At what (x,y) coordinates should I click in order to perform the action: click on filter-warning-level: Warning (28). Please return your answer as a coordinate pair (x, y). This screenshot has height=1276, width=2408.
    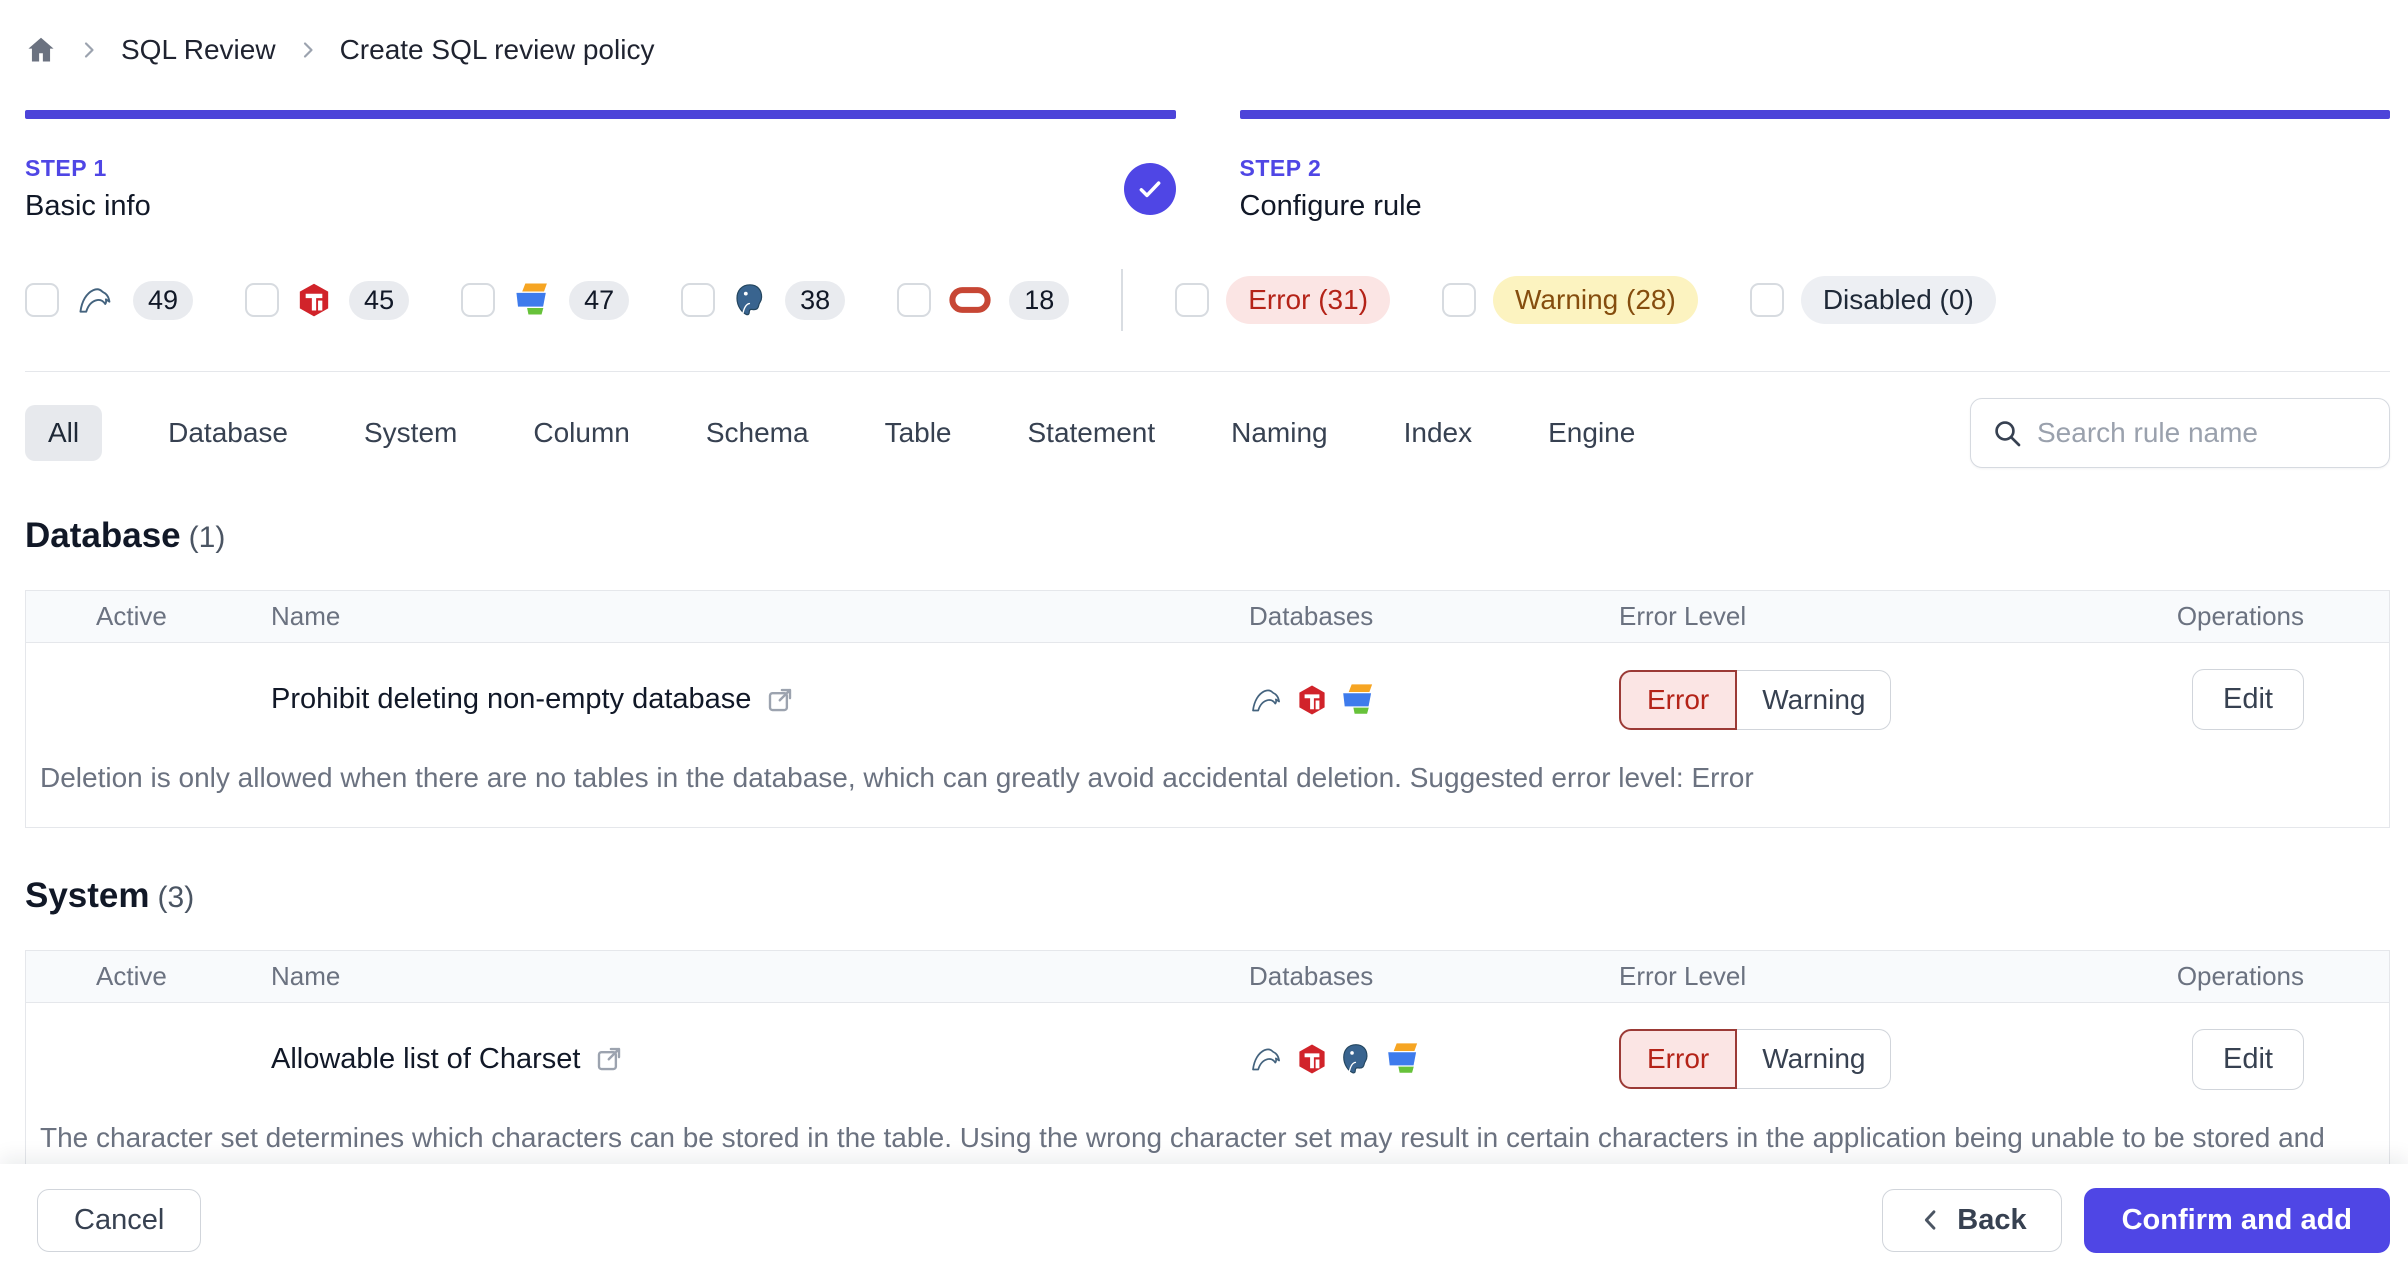
    Looking at the image, I should click on (1570, 300).